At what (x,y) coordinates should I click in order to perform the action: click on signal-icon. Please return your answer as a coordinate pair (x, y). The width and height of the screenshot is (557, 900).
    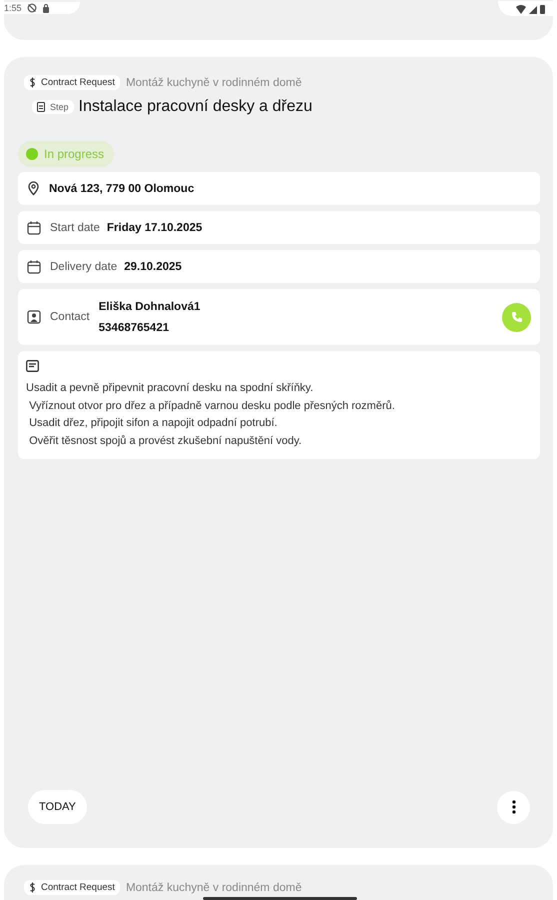
    Looking at the image, I should click on (533, 10).